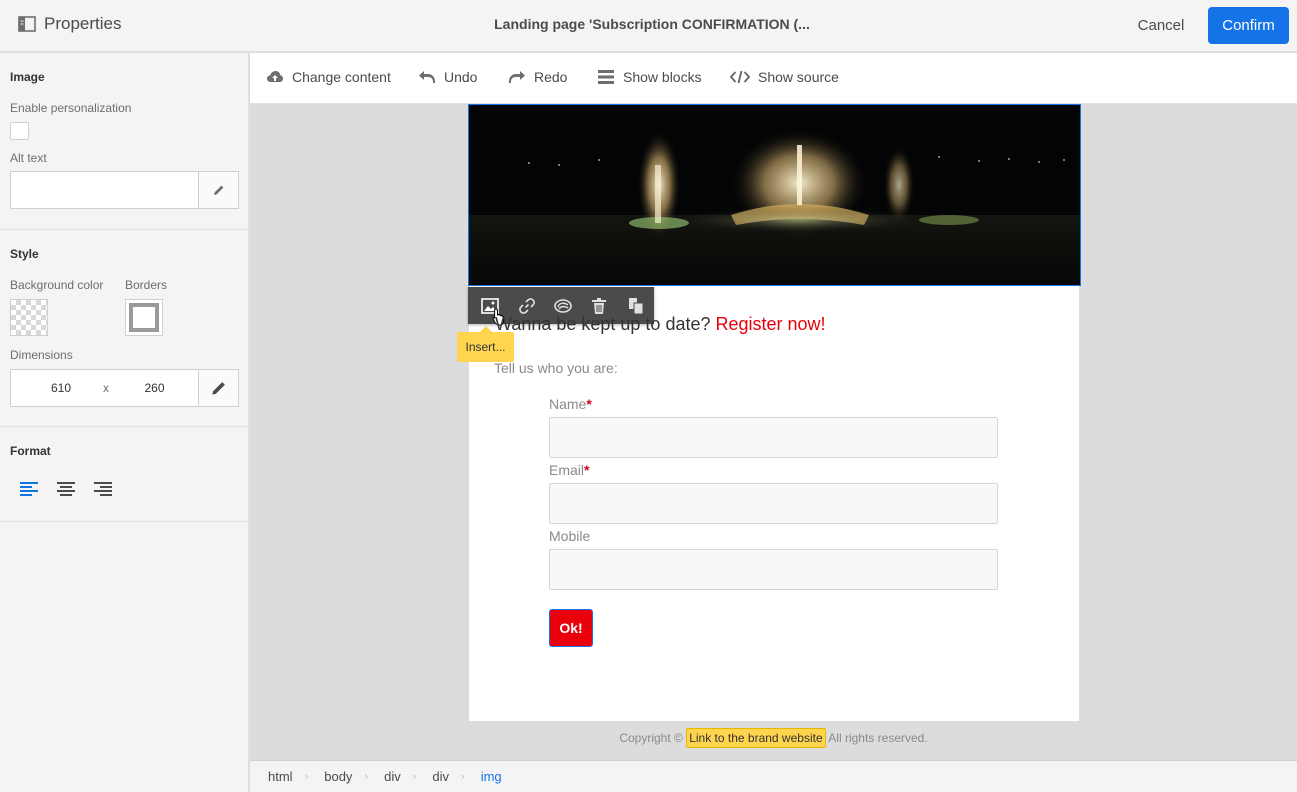  I want to click on undo-label: Undo, so click(461, 77).